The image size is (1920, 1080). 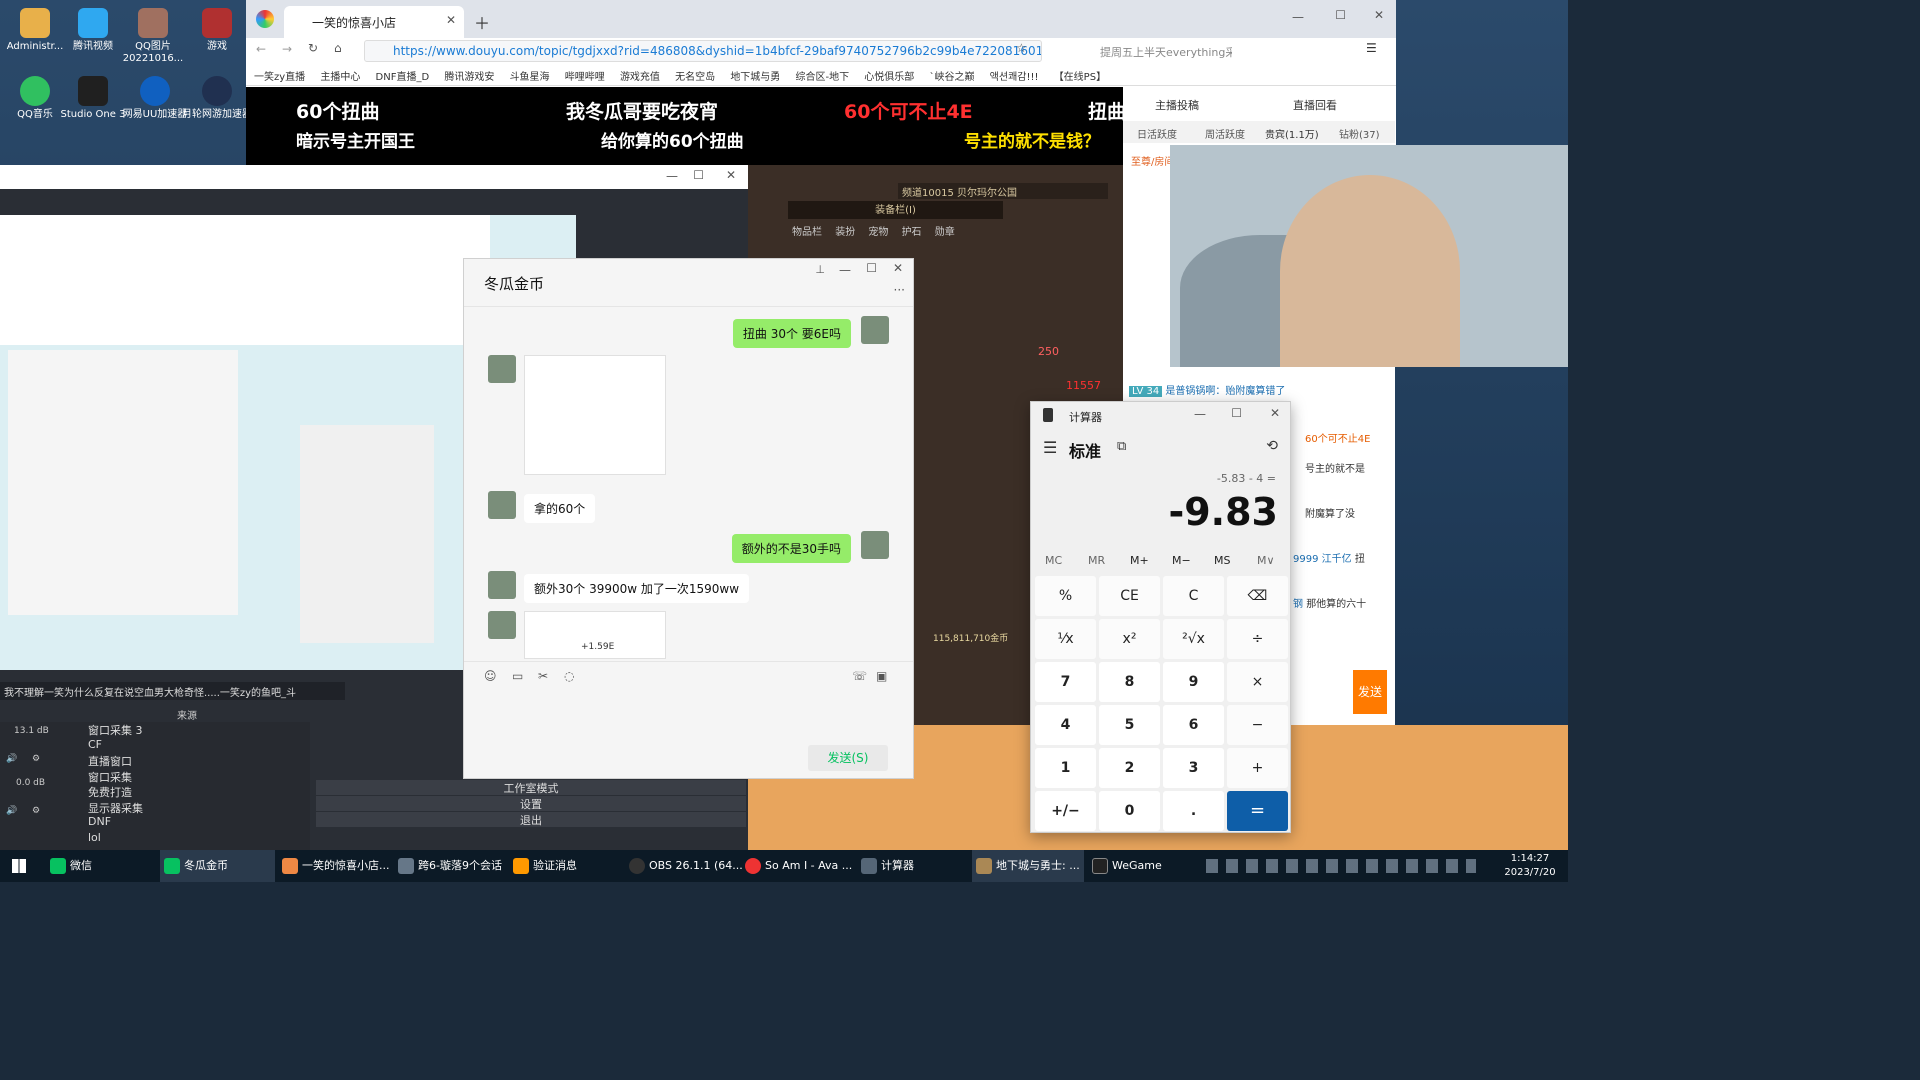 What do you see at coordinates (1065, 682) in the screenshot?
I see `digit-7-button: 7` at bounding box center [1065, 682].